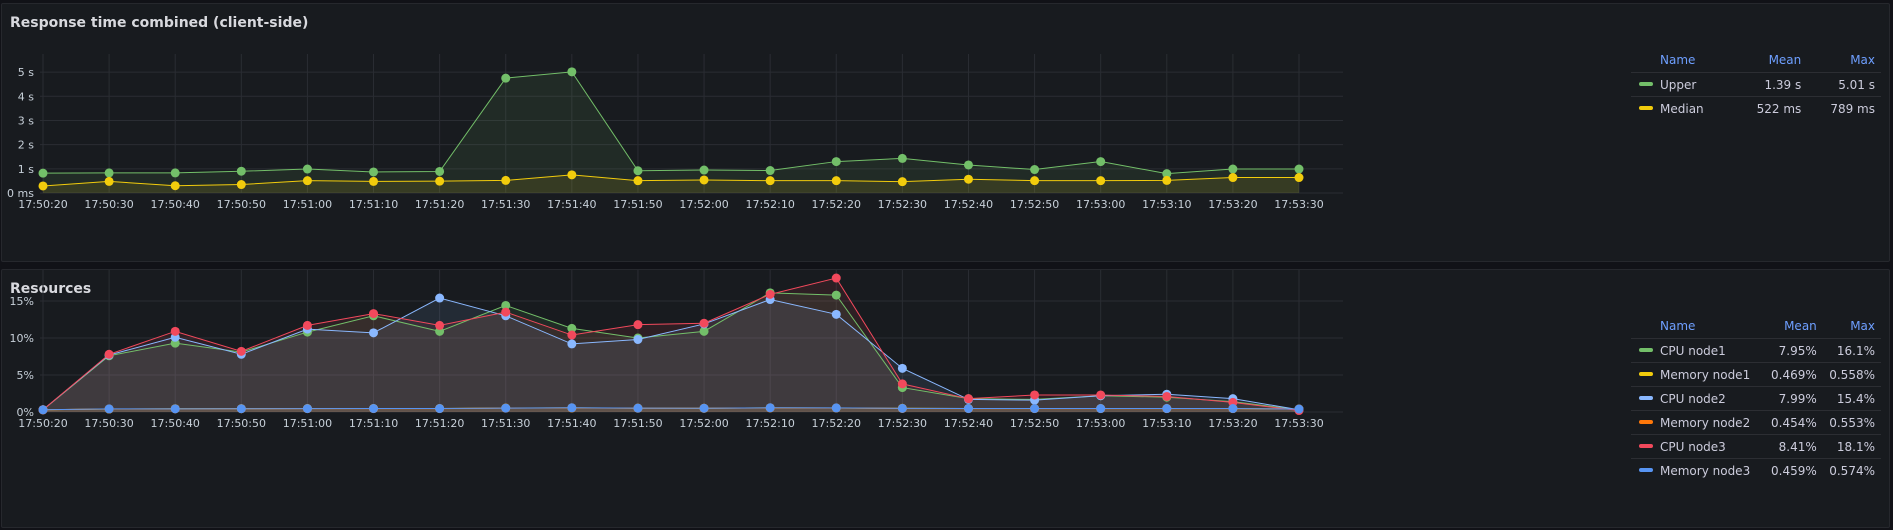  What do you see at coordinates (670, 123) in the screenshot?
I see `series-line-upper` at bounding box center [670, 123].